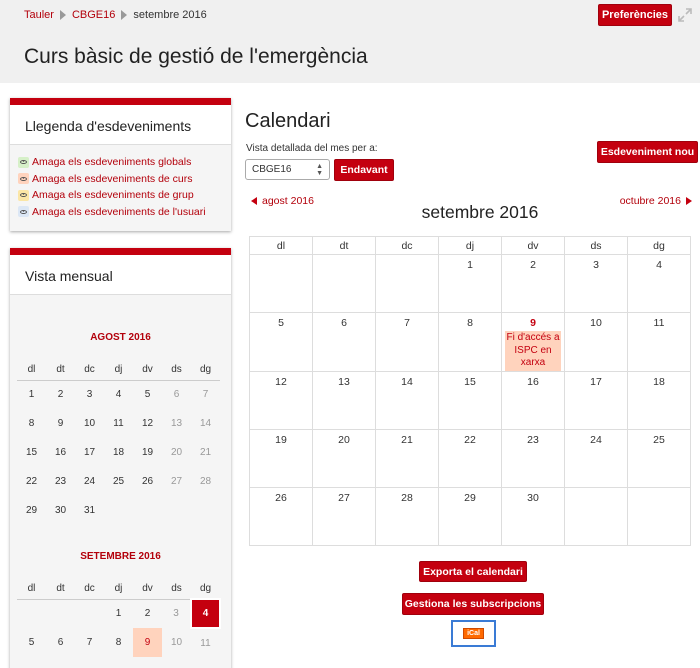 The width and height of the screenshot is (700, 668). I want to click on manage-subscriptions-button: Gestiona les subscripcions, so click(473, 604).